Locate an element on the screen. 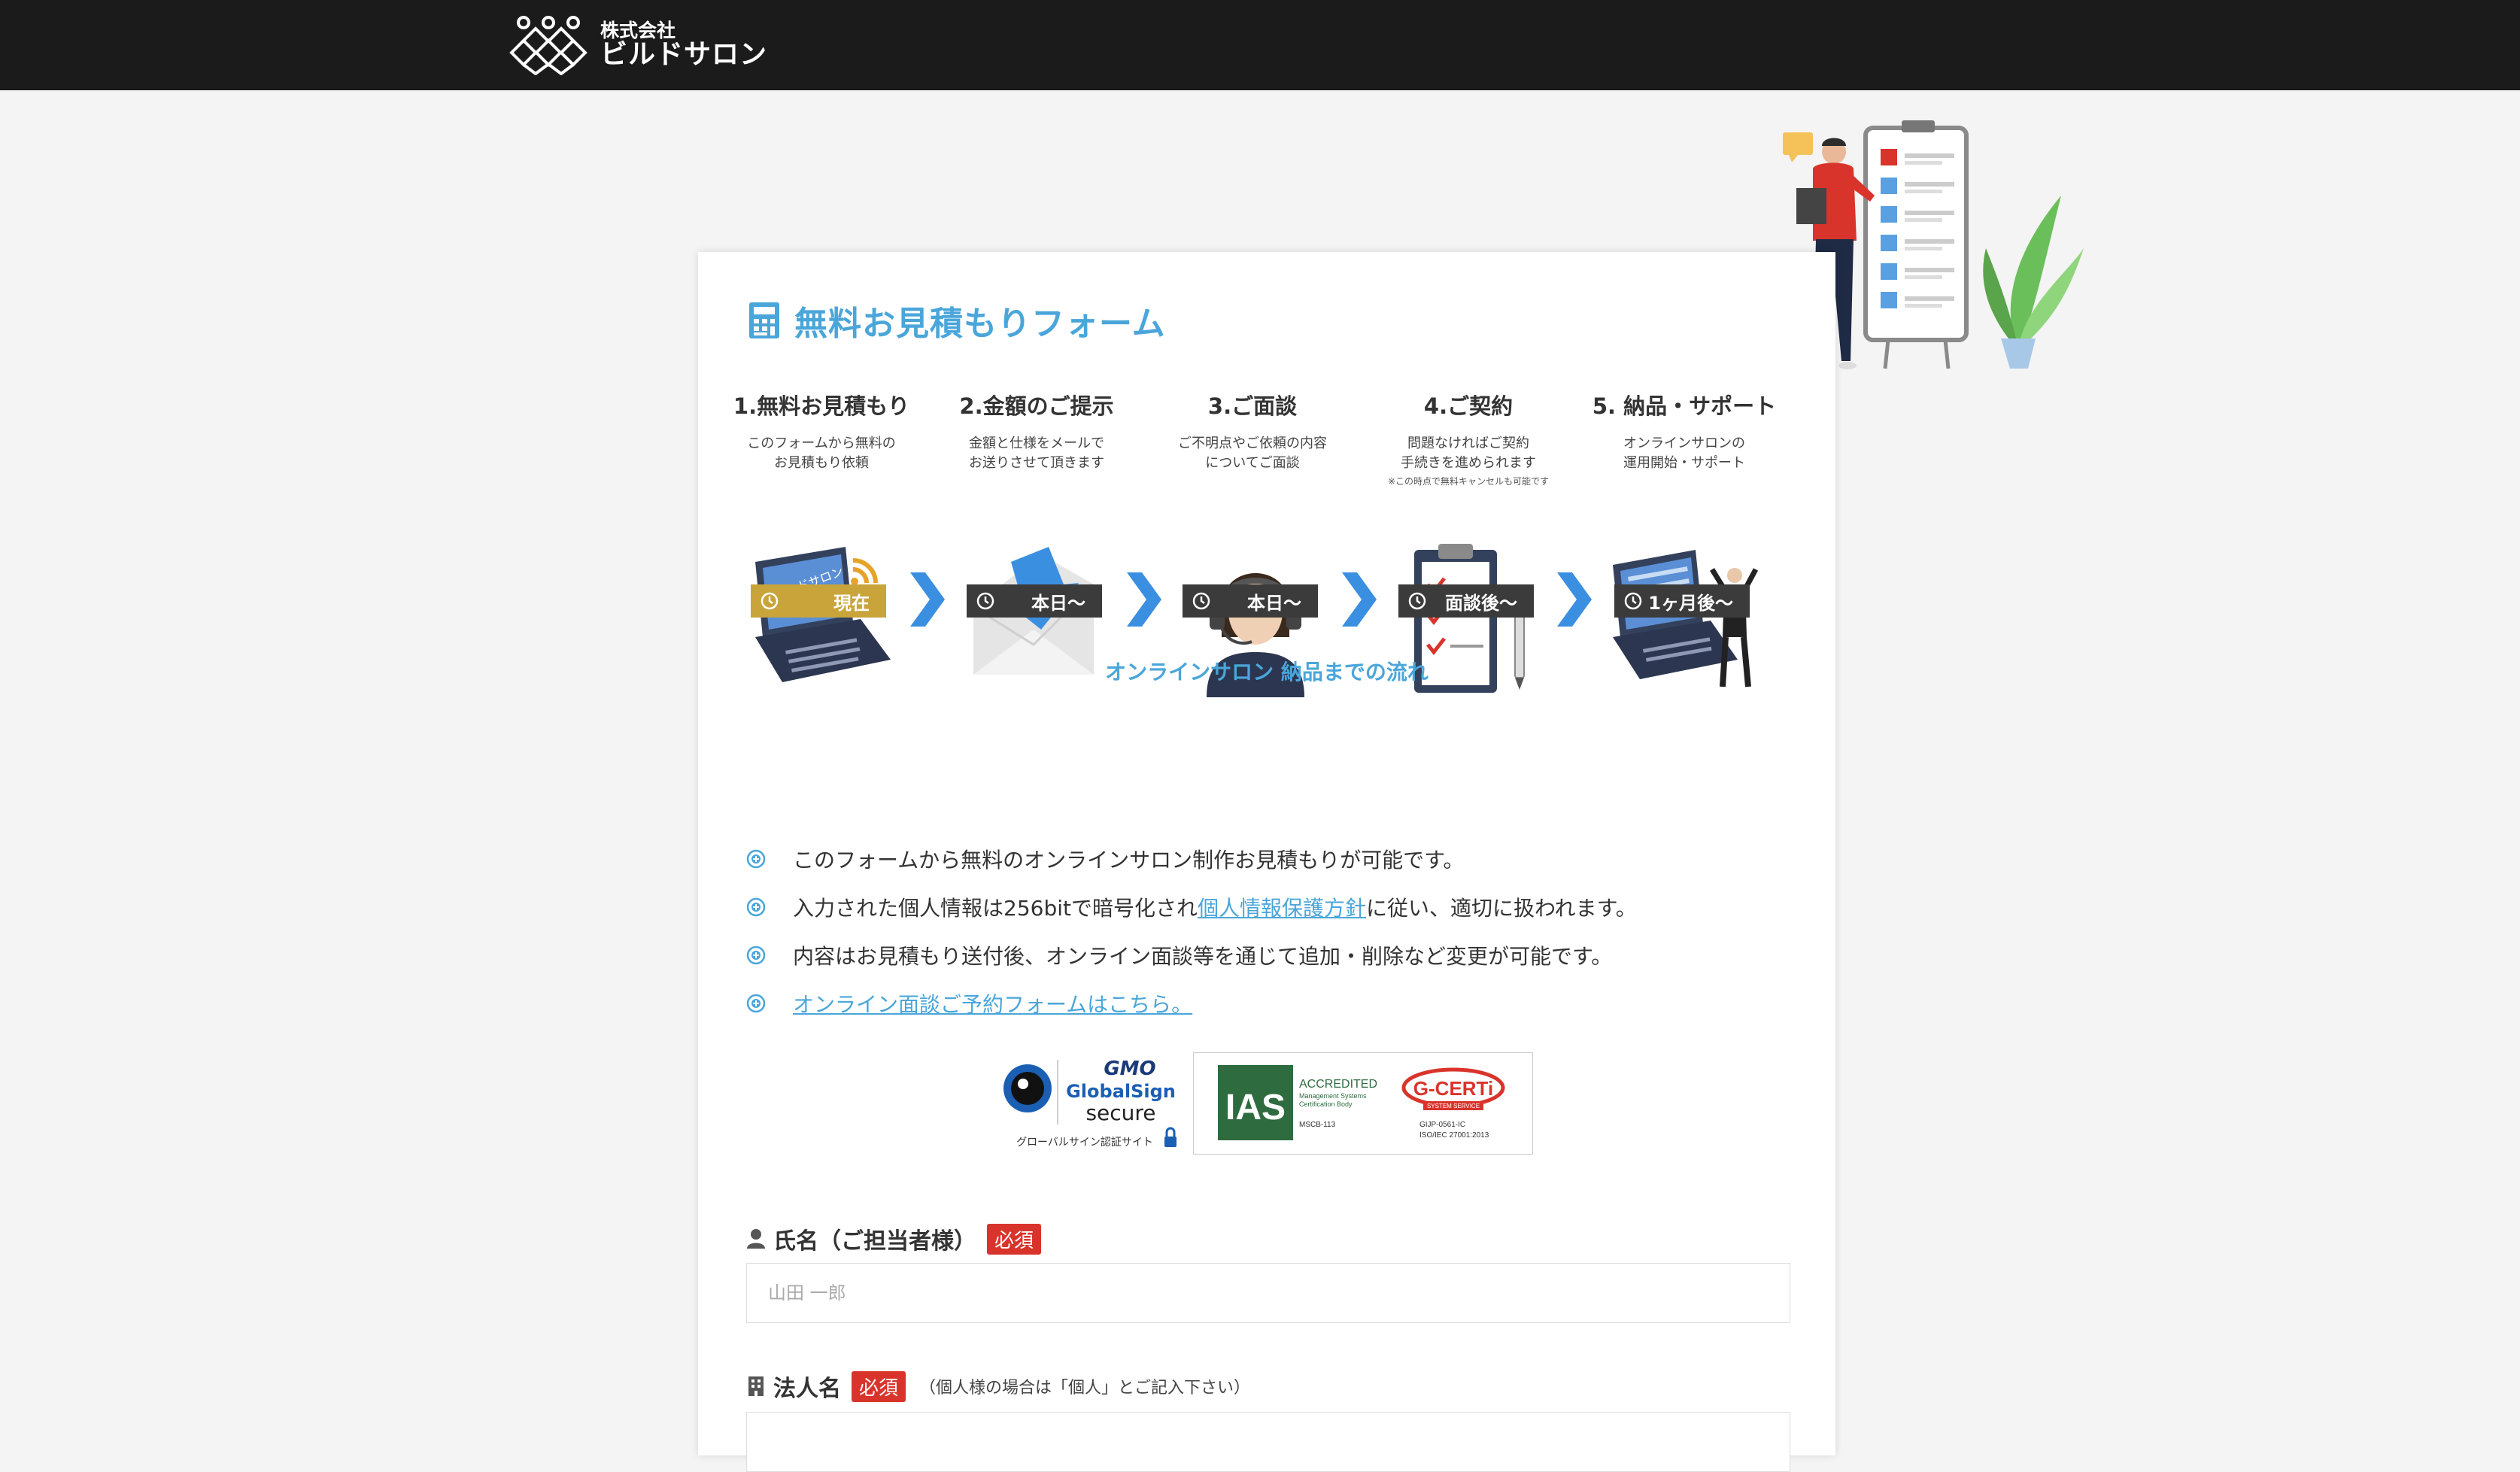  note-text-after: に従い、適切に扱われます。 is located at coordinates (1501, 908).